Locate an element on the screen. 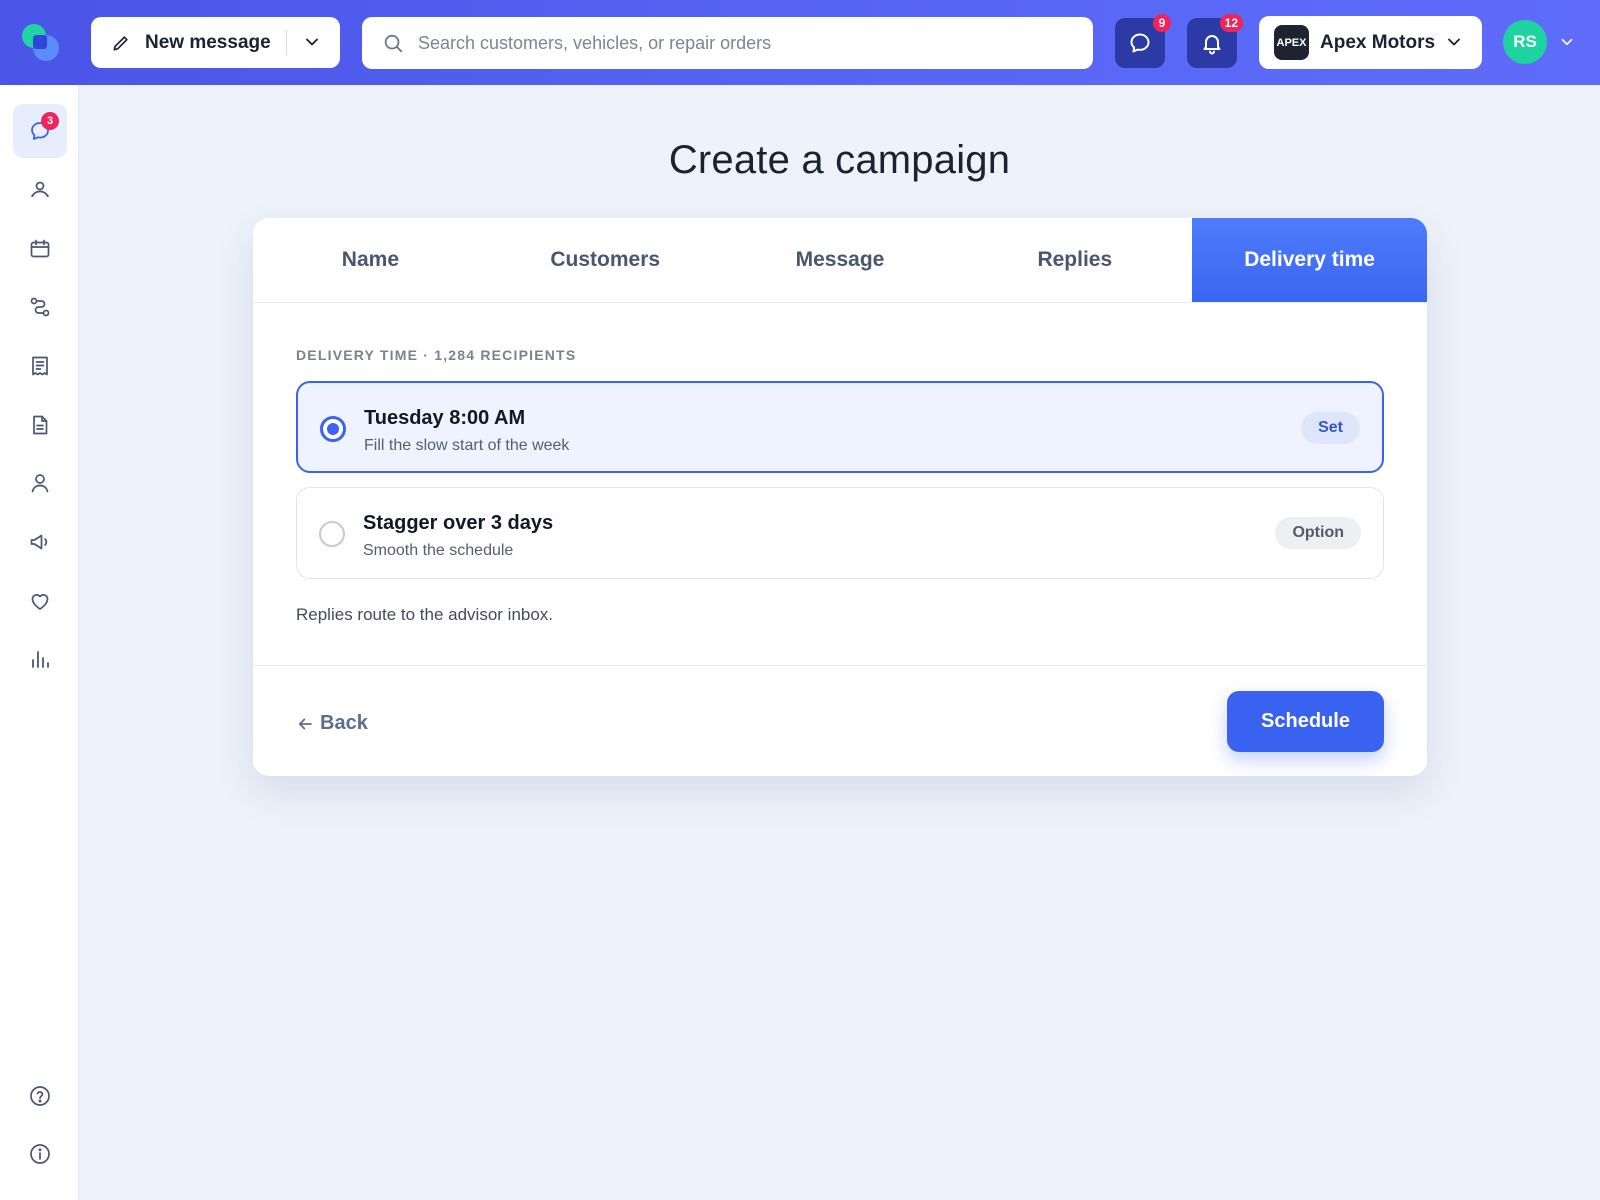 The width and height of the screenshot is (1600, 1200). heart-icon is located at coordinates (40, 602).